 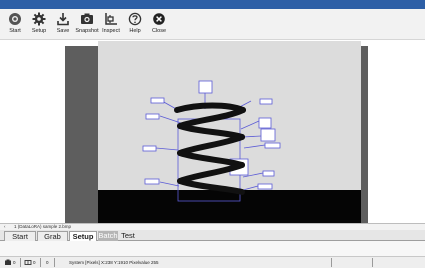 What do you see at coordinates (212, 4) in the screenshot?
I see `title-bar` at bounding box center [212, 4].